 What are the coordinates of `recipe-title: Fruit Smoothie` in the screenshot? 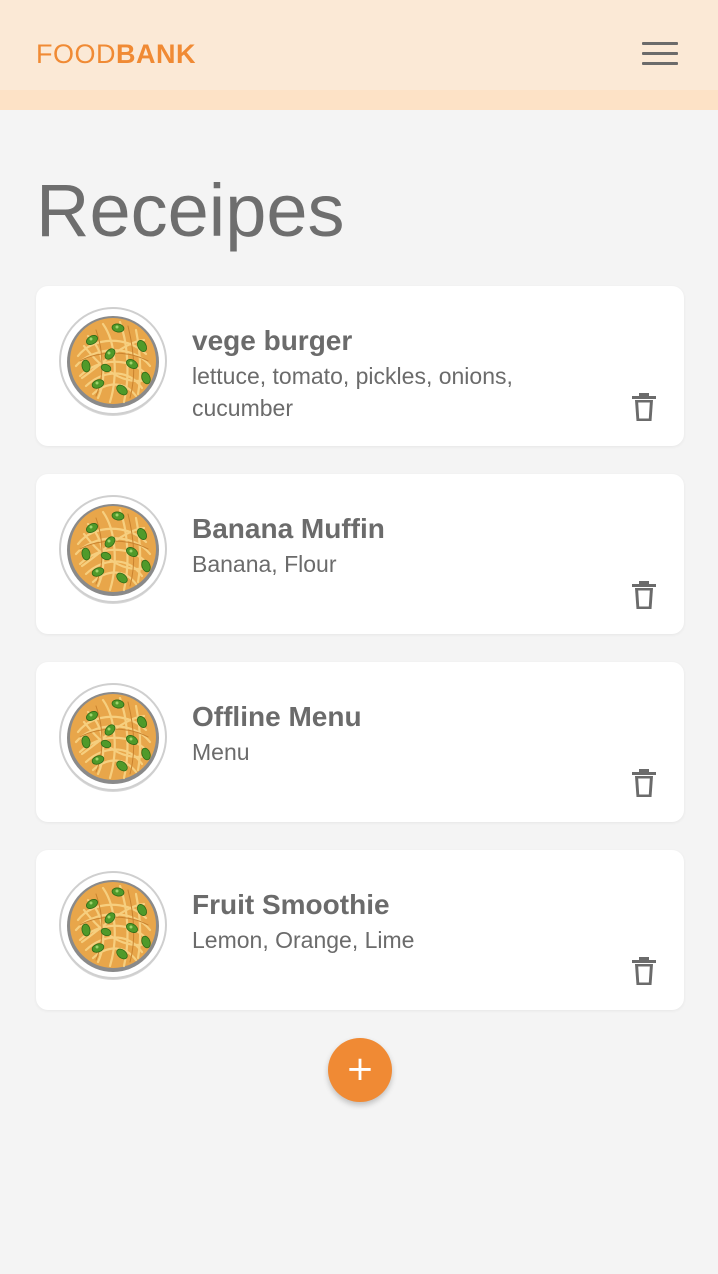 It's located at (291, 904).